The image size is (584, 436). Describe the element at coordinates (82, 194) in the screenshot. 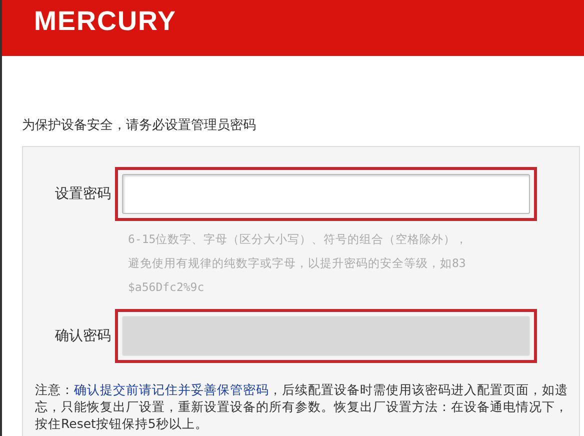

I see `field-label: 设置密码` at that location.